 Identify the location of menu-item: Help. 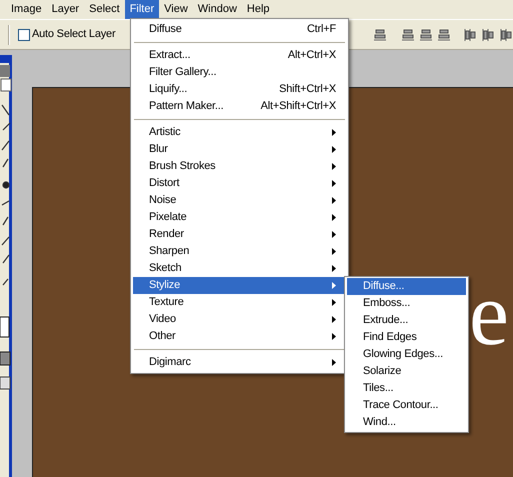
(258, 9).